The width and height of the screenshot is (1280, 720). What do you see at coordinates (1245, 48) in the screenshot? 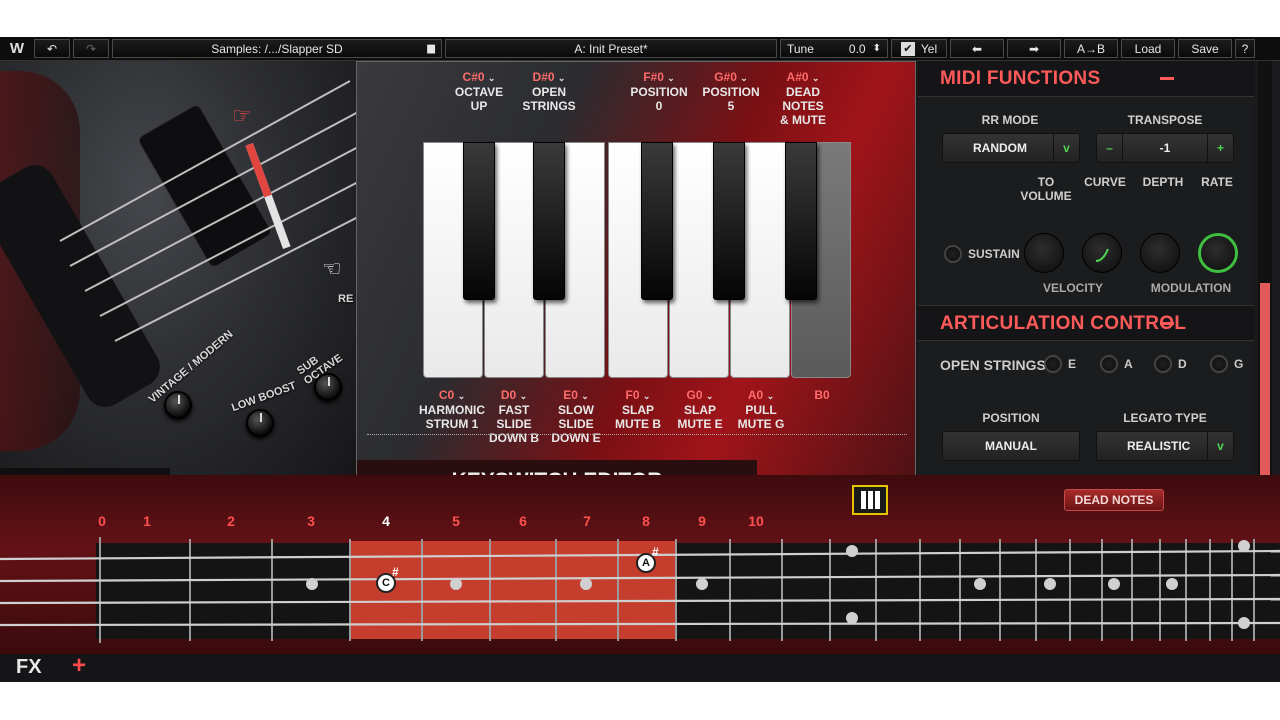
I see `help-button: ?` at bounding box center [1245, 48].